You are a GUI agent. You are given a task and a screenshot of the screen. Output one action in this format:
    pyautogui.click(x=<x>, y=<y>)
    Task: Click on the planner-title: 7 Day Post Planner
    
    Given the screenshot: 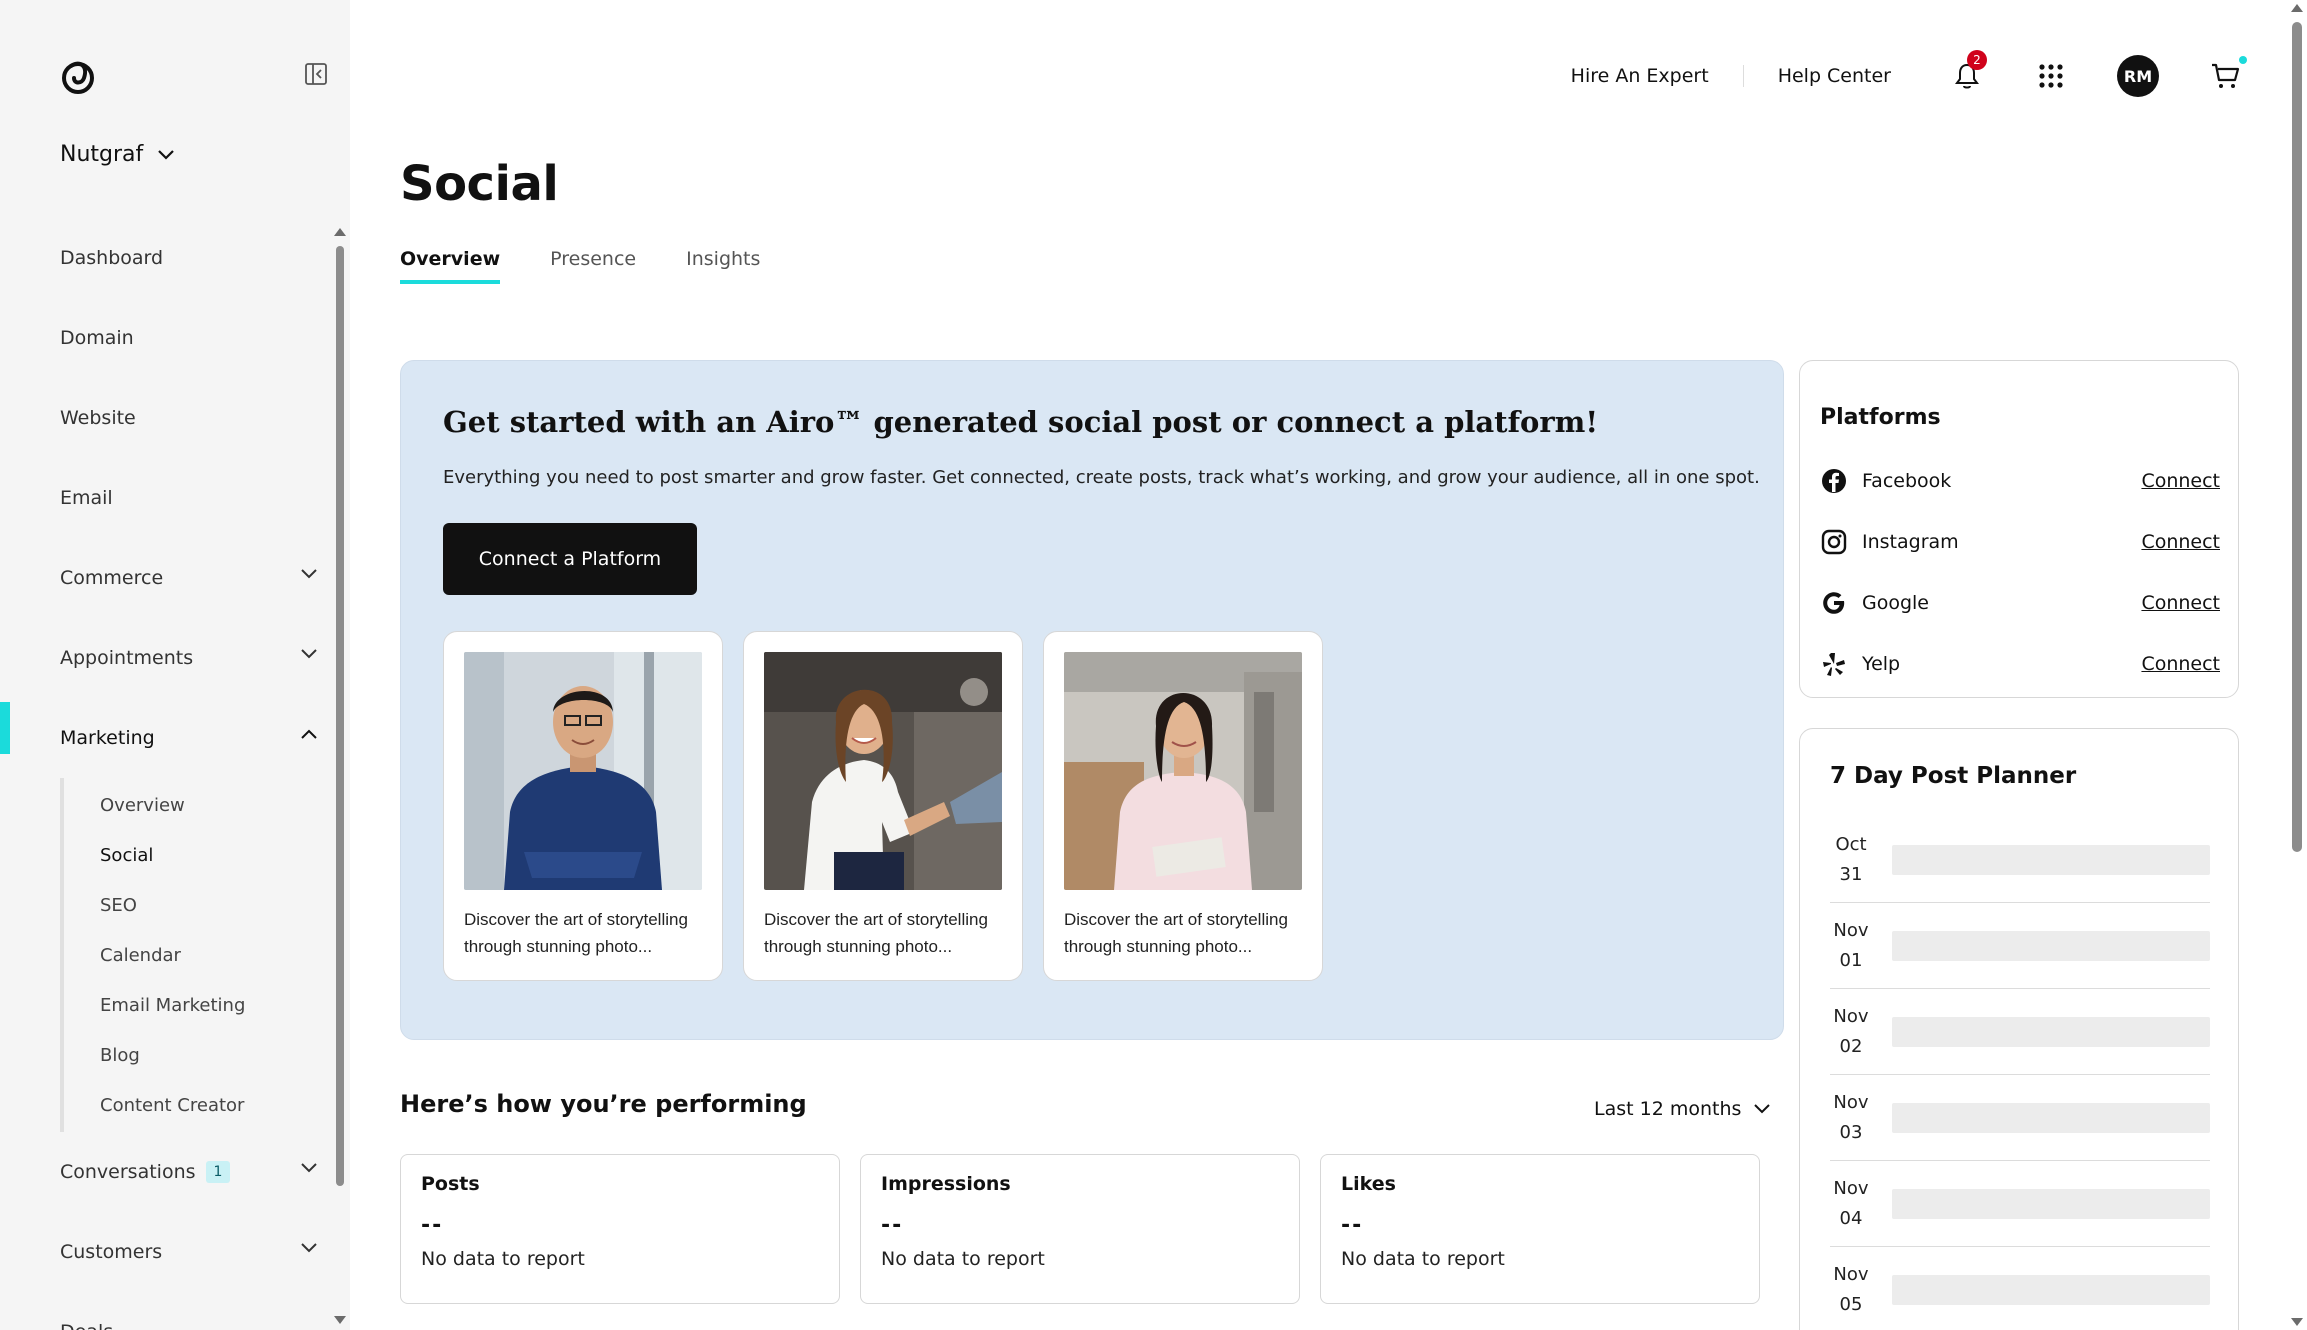 What is the action you would take?
    pyautogui.click(x=1953, y=776)
    